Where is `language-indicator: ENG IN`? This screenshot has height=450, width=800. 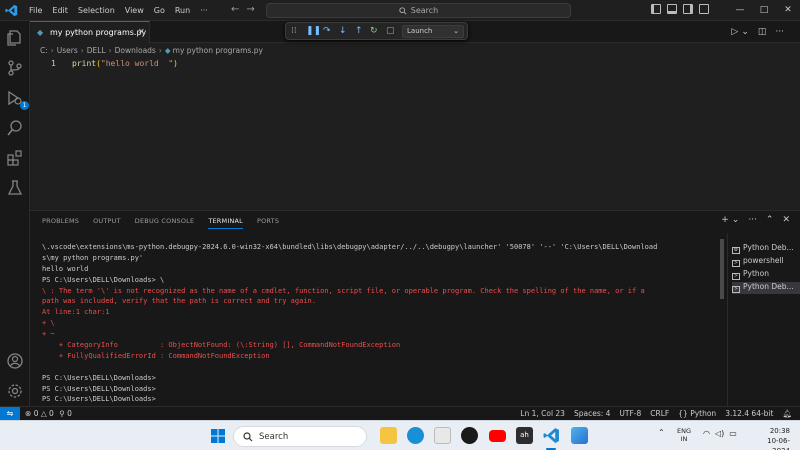
language-indicator: ENG IN is located at coordinates (684, 435).